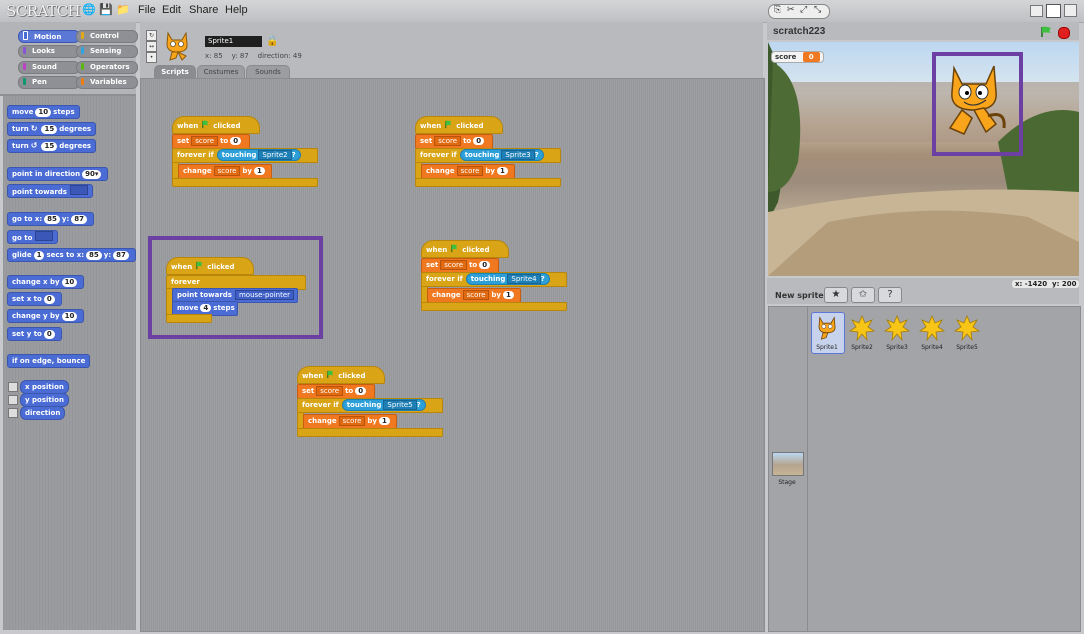  What do you see at coordinates (203, 10) in the screenshot?
I see `menu-share: Share` at bounding box center [203, 10].